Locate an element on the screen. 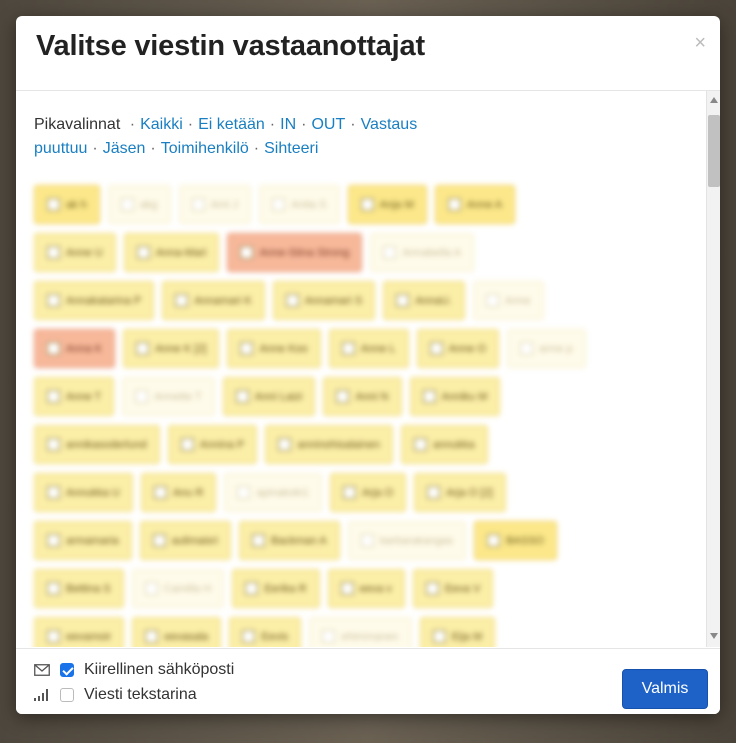 This screenshot has height=743, width=736. recipient-chip: Annamari S is located at coordinates (324, 300).